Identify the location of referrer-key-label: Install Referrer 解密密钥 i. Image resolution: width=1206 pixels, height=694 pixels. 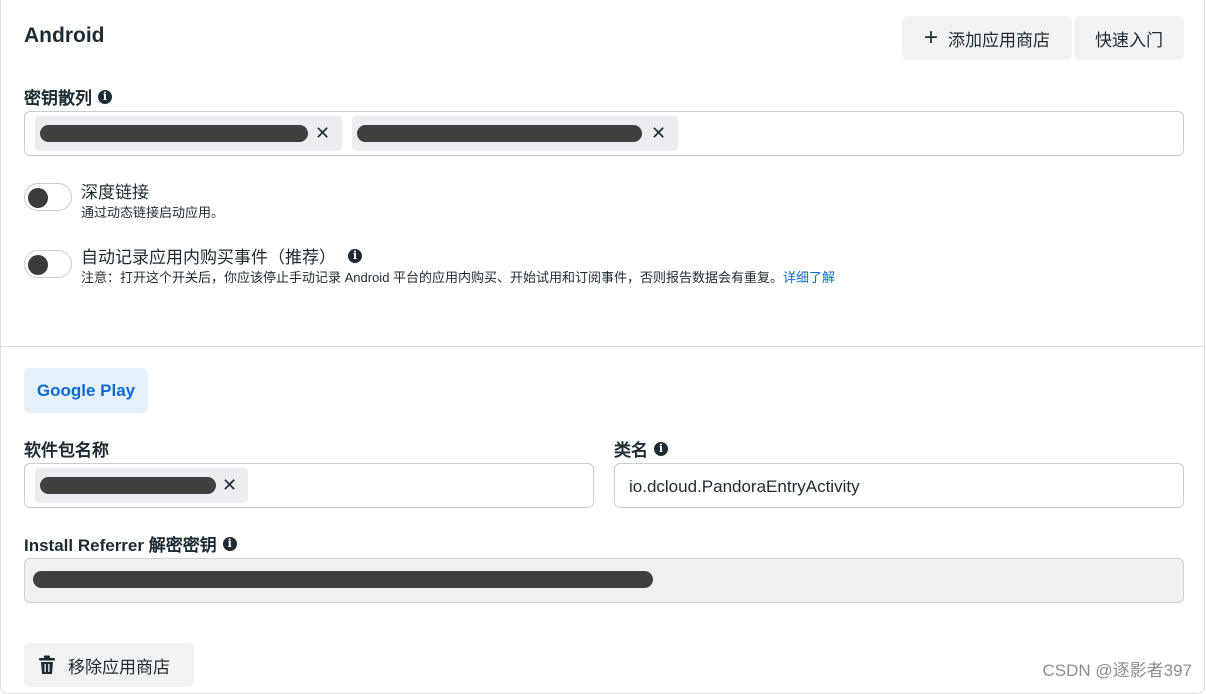
(130, 543).